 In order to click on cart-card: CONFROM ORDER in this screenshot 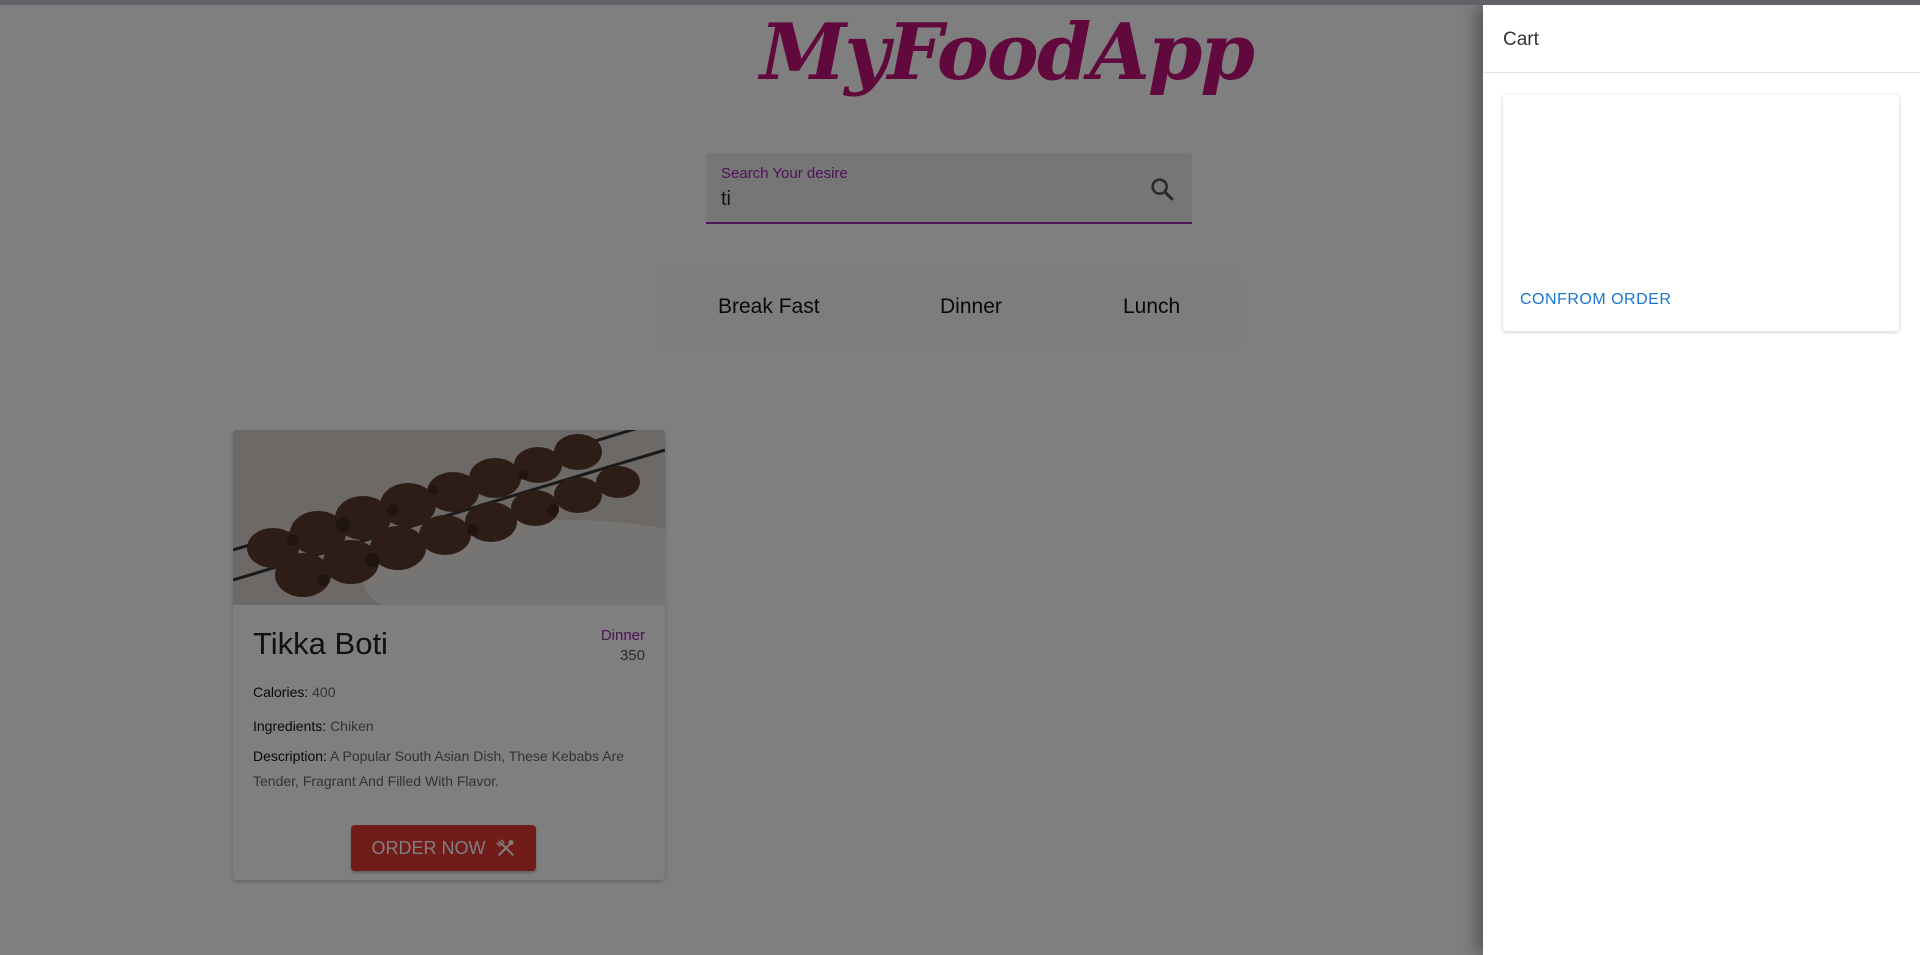, I will do `click(1701, 213)`.